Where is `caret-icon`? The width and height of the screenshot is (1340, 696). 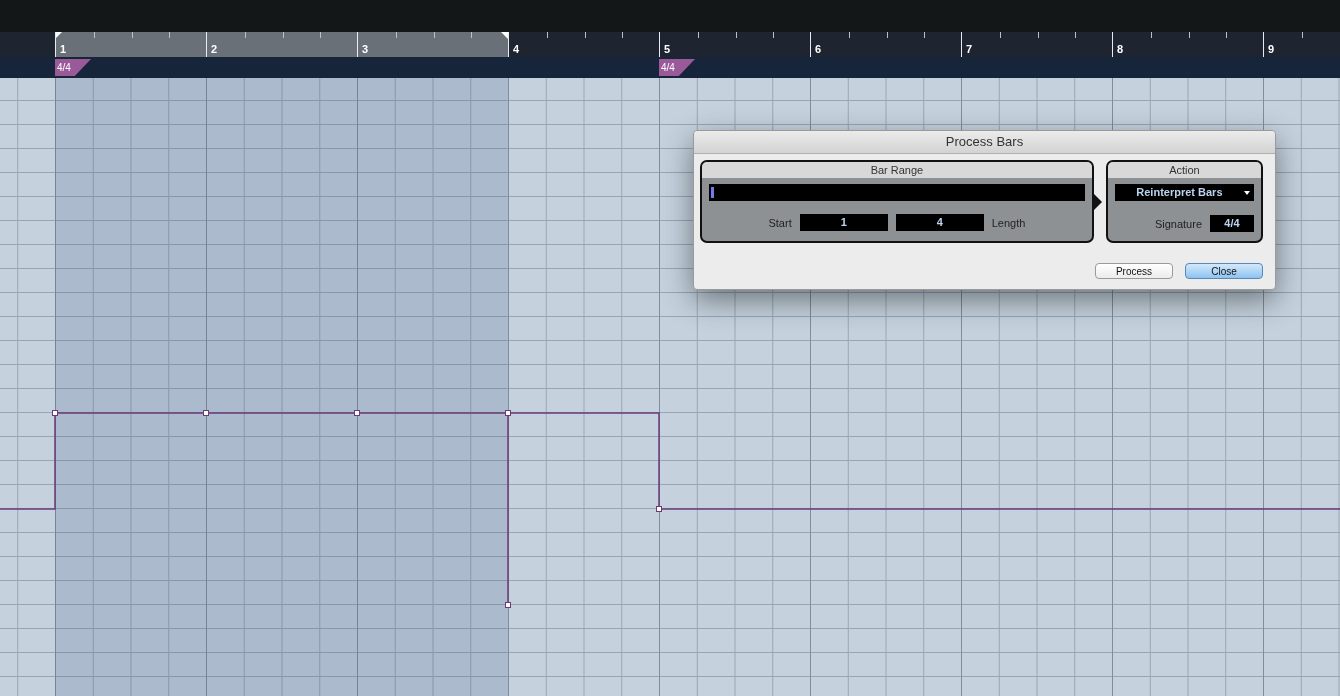
caret-icon is located at coordinates (1247, 193).